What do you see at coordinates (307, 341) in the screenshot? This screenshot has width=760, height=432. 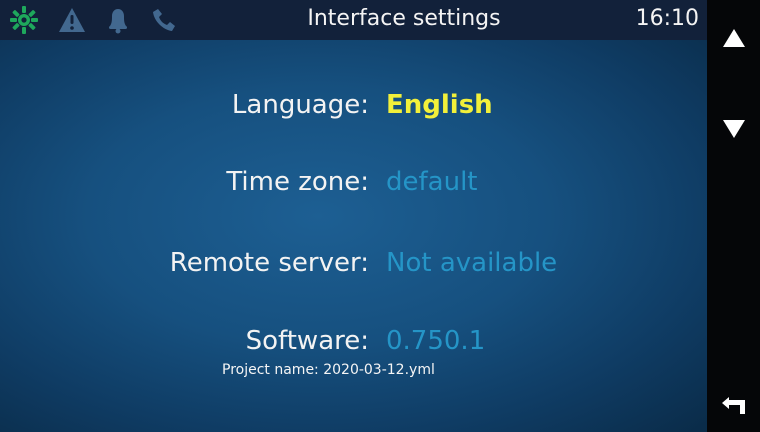 I see `software-label: Software:` at bounding box center [307, 341].